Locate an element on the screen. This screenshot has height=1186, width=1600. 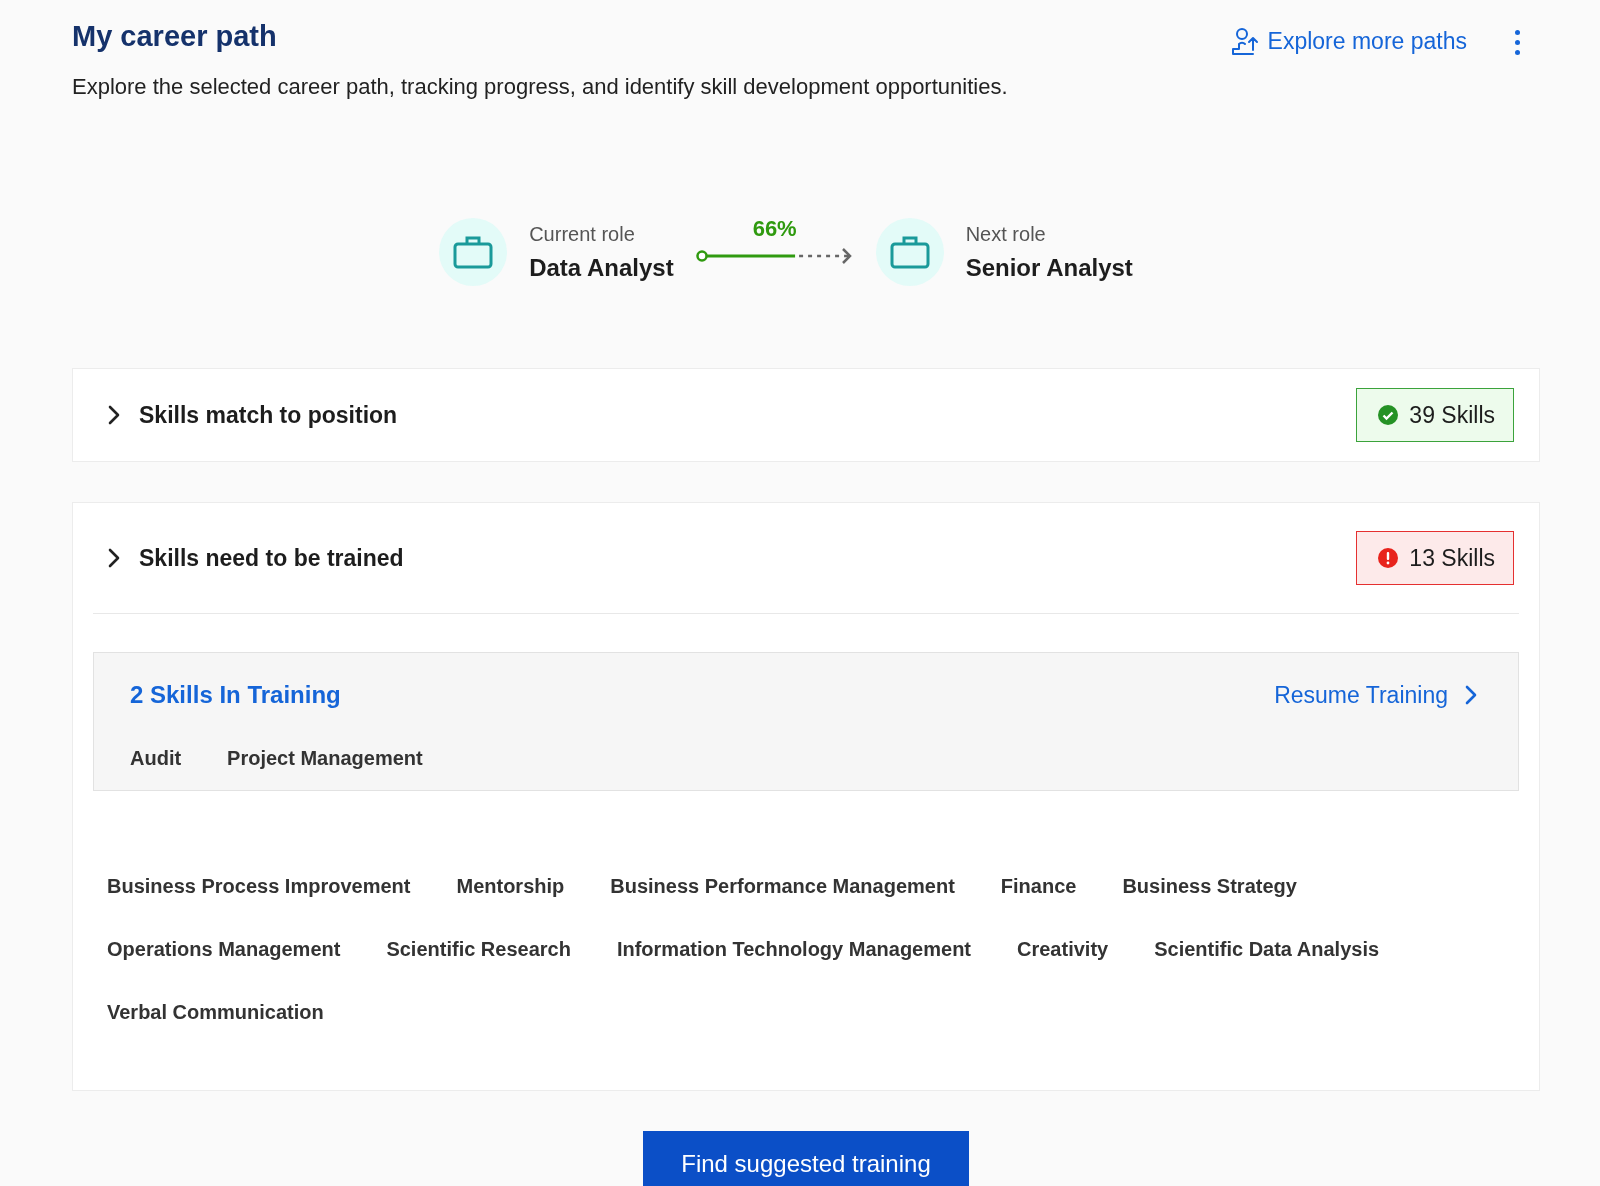
badge-text: 13 Skills is located at coordinates (1452, 558).